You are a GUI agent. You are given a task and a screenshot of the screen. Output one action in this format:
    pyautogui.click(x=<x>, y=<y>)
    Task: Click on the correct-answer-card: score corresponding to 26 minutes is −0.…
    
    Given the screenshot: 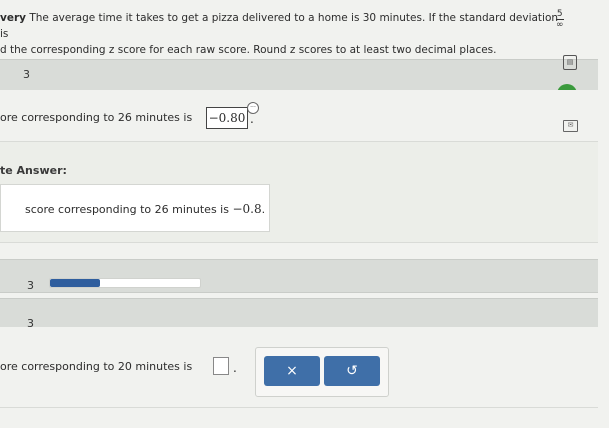 What is the action you would take?
    pyautogui.click(x=135, y=208)
    